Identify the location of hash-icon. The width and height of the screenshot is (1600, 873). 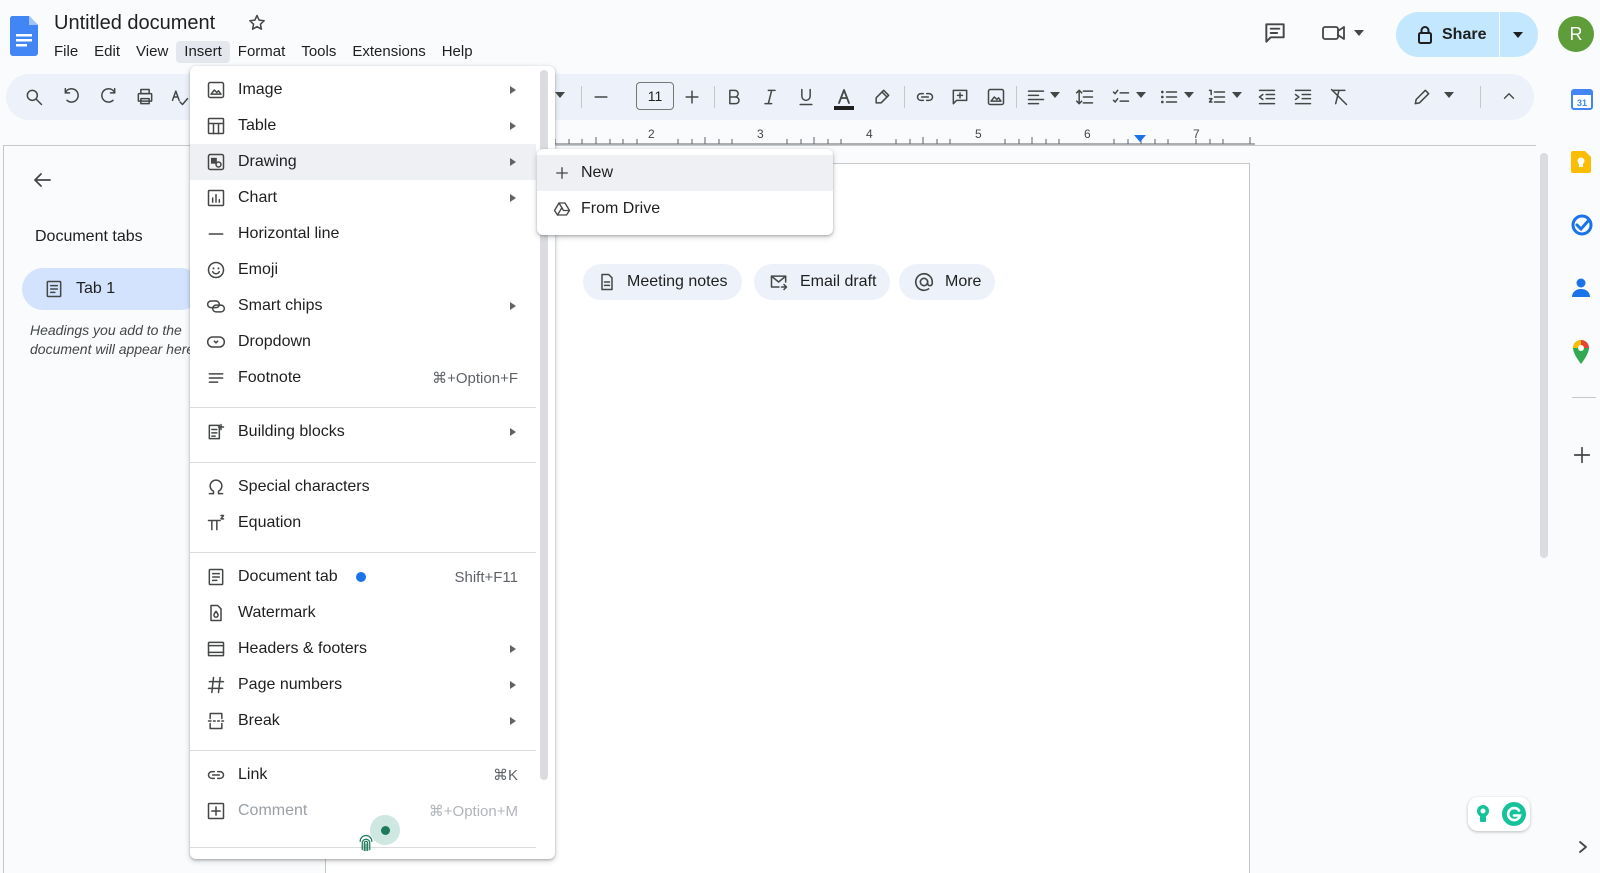
(216, 685).